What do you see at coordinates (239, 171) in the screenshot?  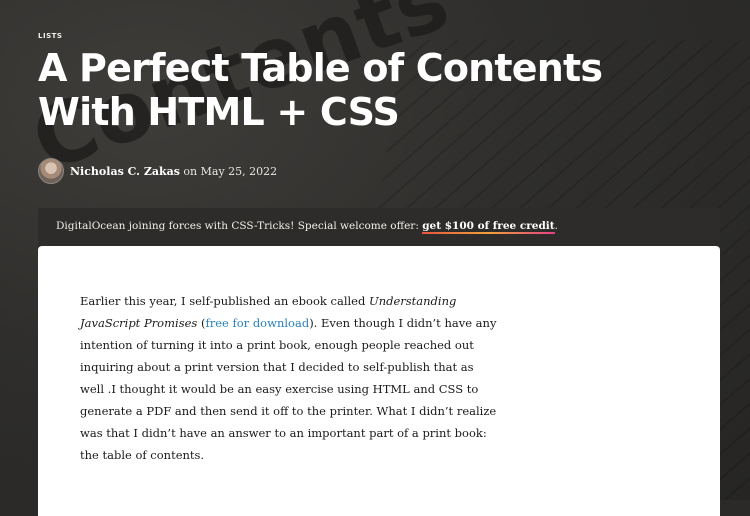 I see `publish-date: May 25, 2022` at bounding box center [239, 171].